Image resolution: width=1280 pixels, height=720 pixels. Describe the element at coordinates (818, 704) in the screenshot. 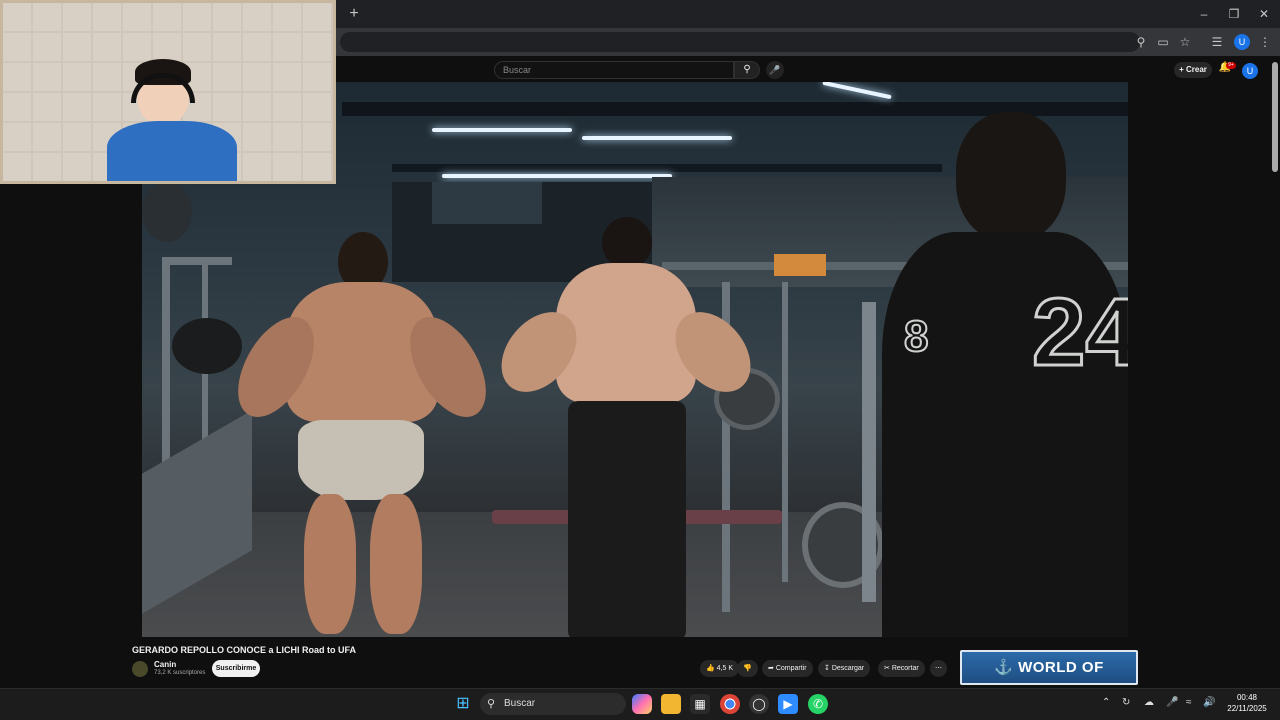

I see `whatsapp-icon: ✆` at that location.